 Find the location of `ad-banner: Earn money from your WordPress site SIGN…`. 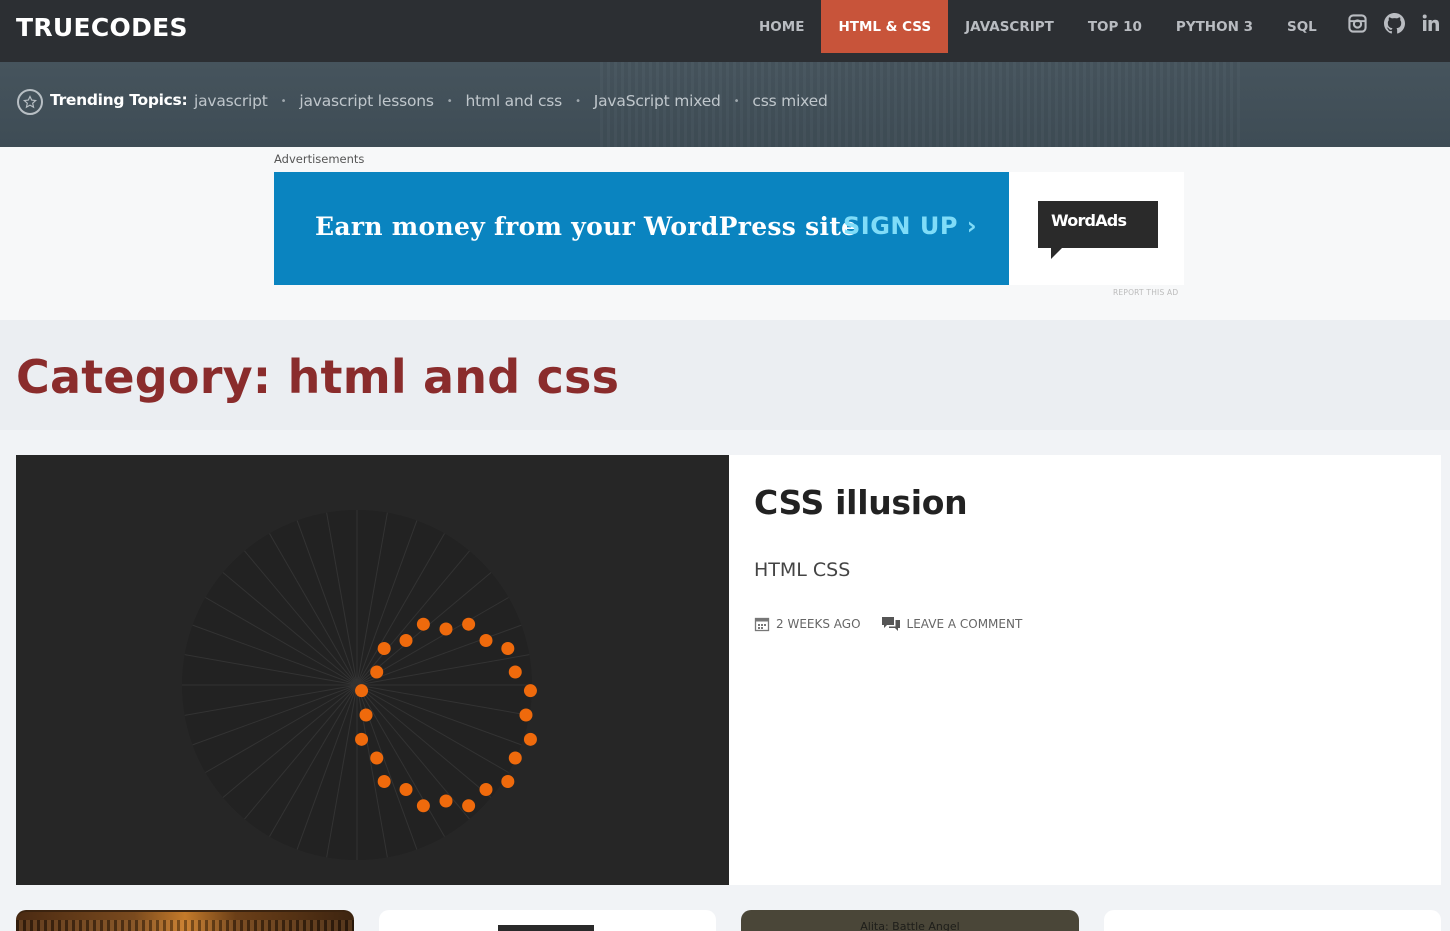

ad-banner: Earn money from your WordPress site SIGN… is located at coordinates (641, 228).